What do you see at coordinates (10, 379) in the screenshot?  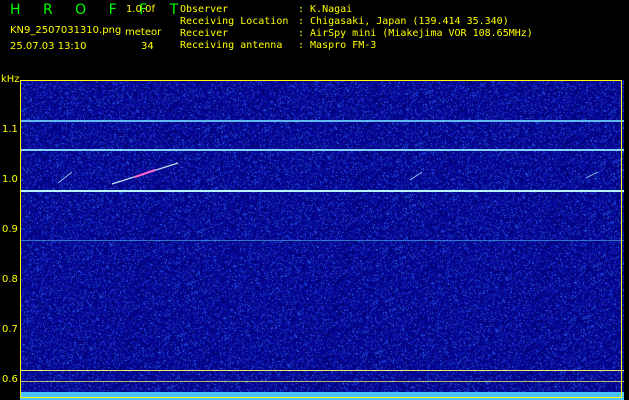 I see `y-tick-label: 0.6` at bounding box center [10, 379].